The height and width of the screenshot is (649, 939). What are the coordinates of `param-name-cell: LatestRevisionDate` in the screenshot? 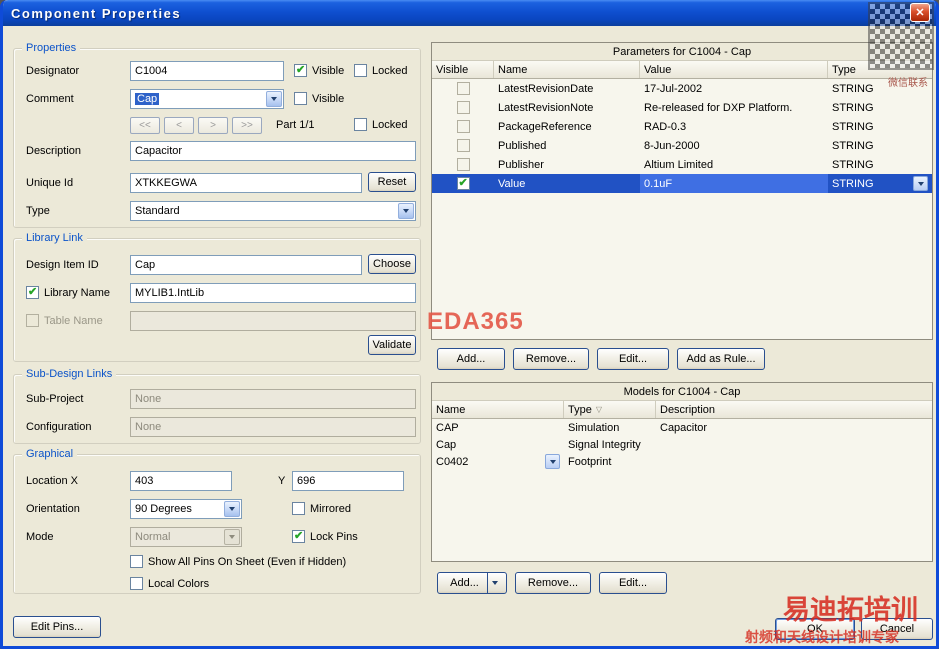 It's located at (567, 88).